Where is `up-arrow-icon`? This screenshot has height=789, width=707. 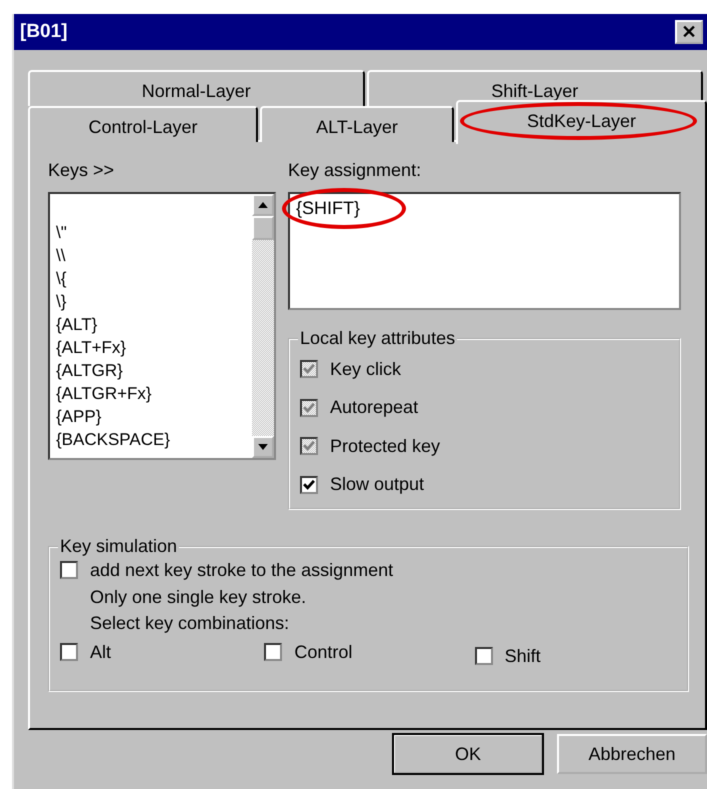
up-arrow-icon is located at coordinates (263, 205).